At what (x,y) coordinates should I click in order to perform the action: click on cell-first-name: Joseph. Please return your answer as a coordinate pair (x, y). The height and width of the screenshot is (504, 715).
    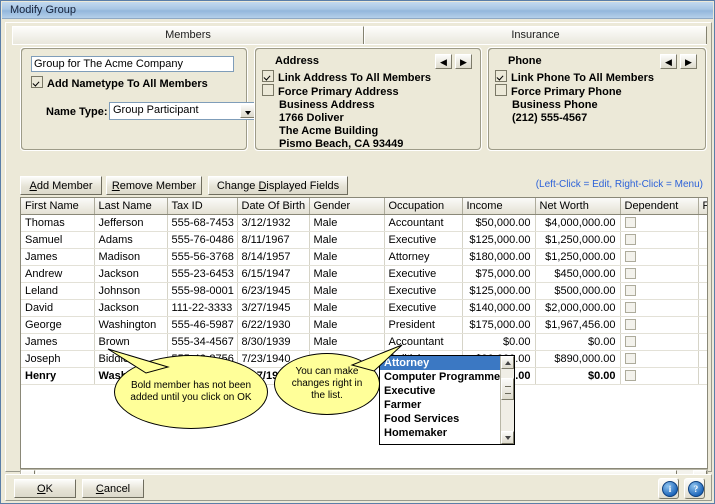
    Looking at the image, I should click on (58, 359).